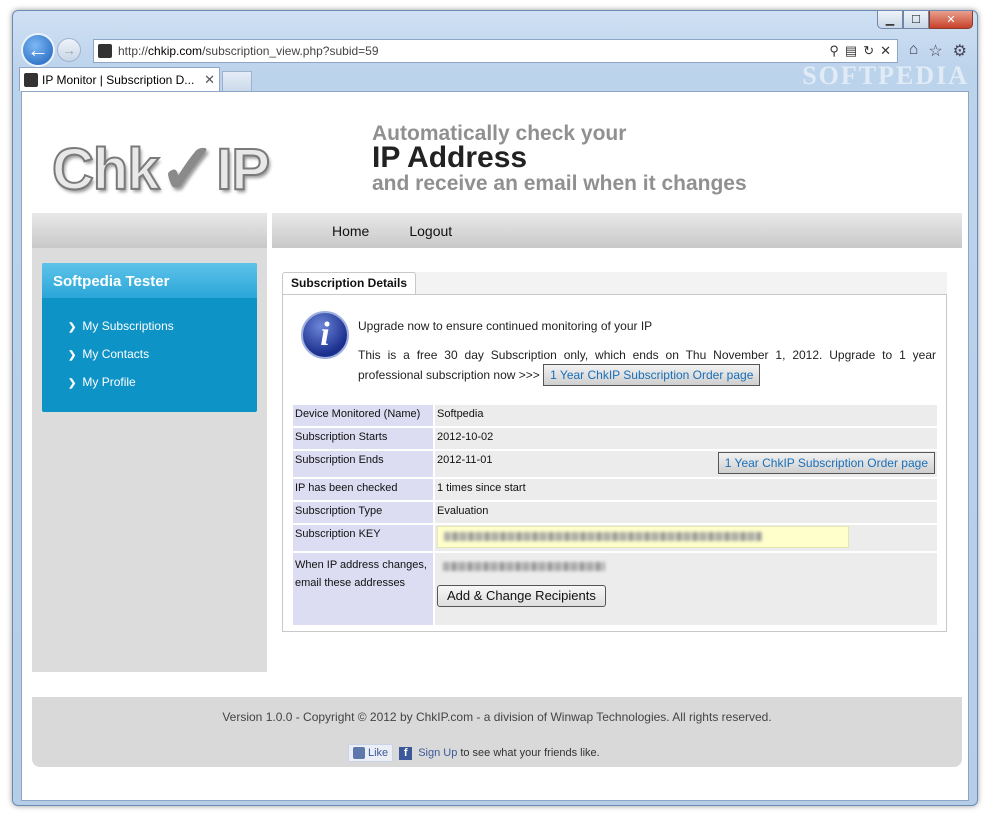  What do you see at coordinates (524, 567) in the screenshot?
I see `redacted-emails` at bounding box center [524, 567].